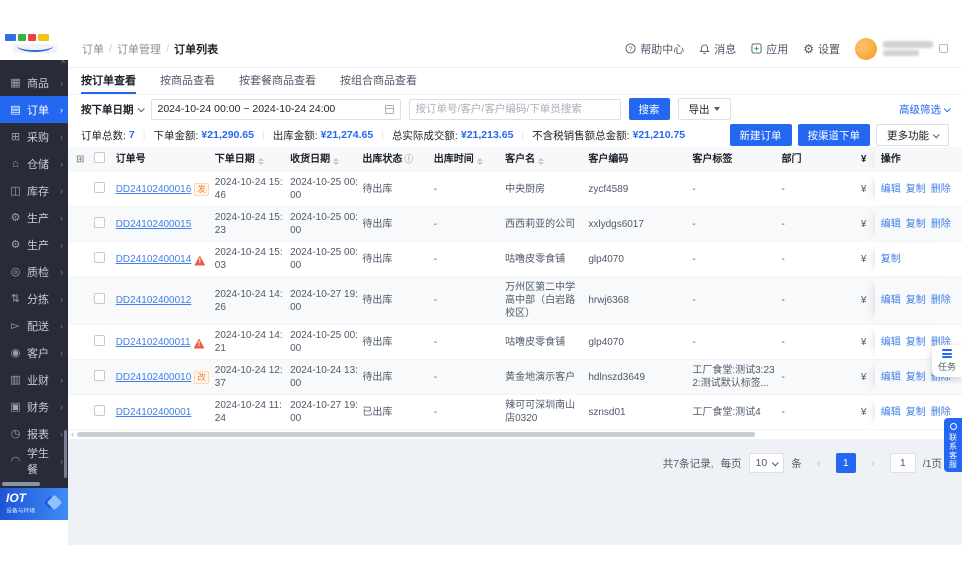 This screenshot has height=562, width=962. I want to click on task-fab: 任务, so click(947, 361).